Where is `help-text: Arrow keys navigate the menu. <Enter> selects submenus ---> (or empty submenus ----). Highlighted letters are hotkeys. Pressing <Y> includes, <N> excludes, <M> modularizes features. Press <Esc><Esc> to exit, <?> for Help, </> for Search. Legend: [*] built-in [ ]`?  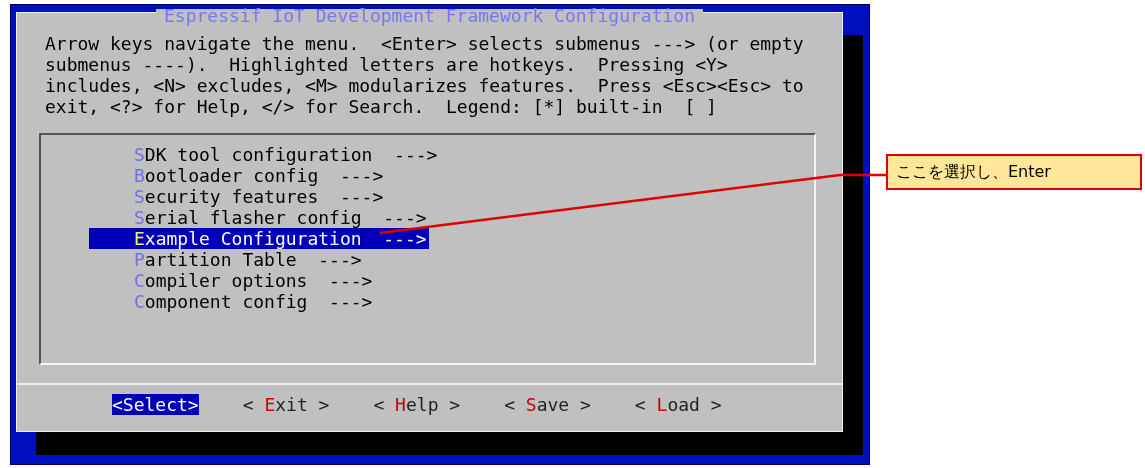 help-text: Arrow keys navigate the menu. <Enter> selects submenus ---> (or empty submenus ----). Highlighted letters are hotkeys. Pressing <Y> includes, <N> excludes, <M> modularizes features. Press <Esc><Esc> to exit, <?> for Help, </> for Search. Legend: [*] built-in [ ] is located at coordinates (425, 75).